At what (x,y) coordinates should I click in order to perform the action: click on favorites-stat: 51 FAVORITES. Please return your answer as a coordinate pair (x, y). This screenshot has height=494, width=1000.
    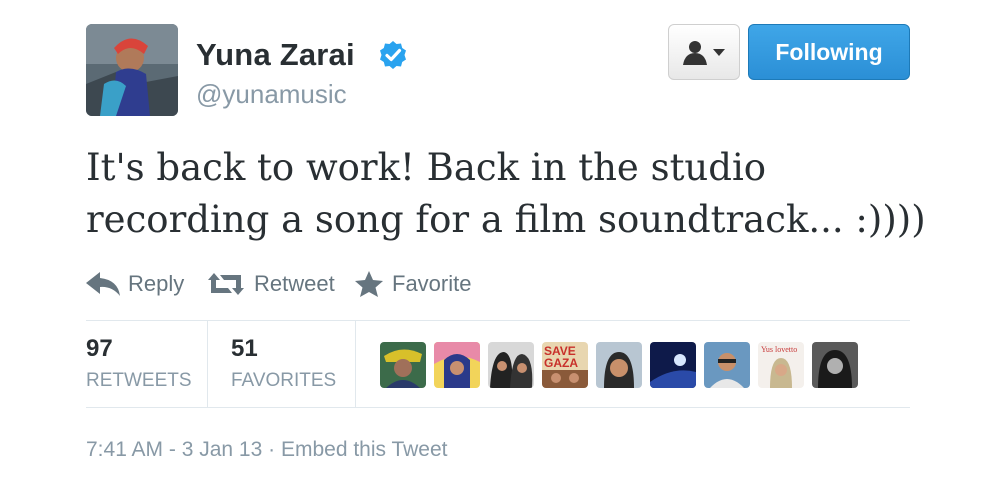
    Looking at the image, I should click on (283, 365).